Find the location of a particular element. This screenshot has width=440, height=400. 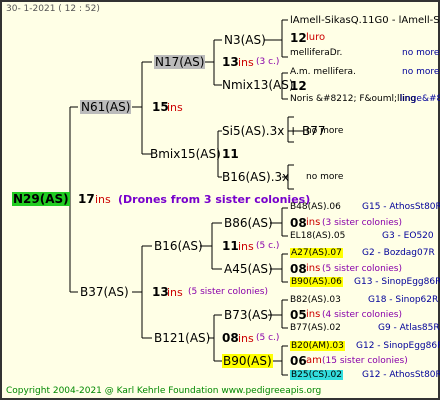

gen4-r2-ins: luro is located at coordinates (316, 37).